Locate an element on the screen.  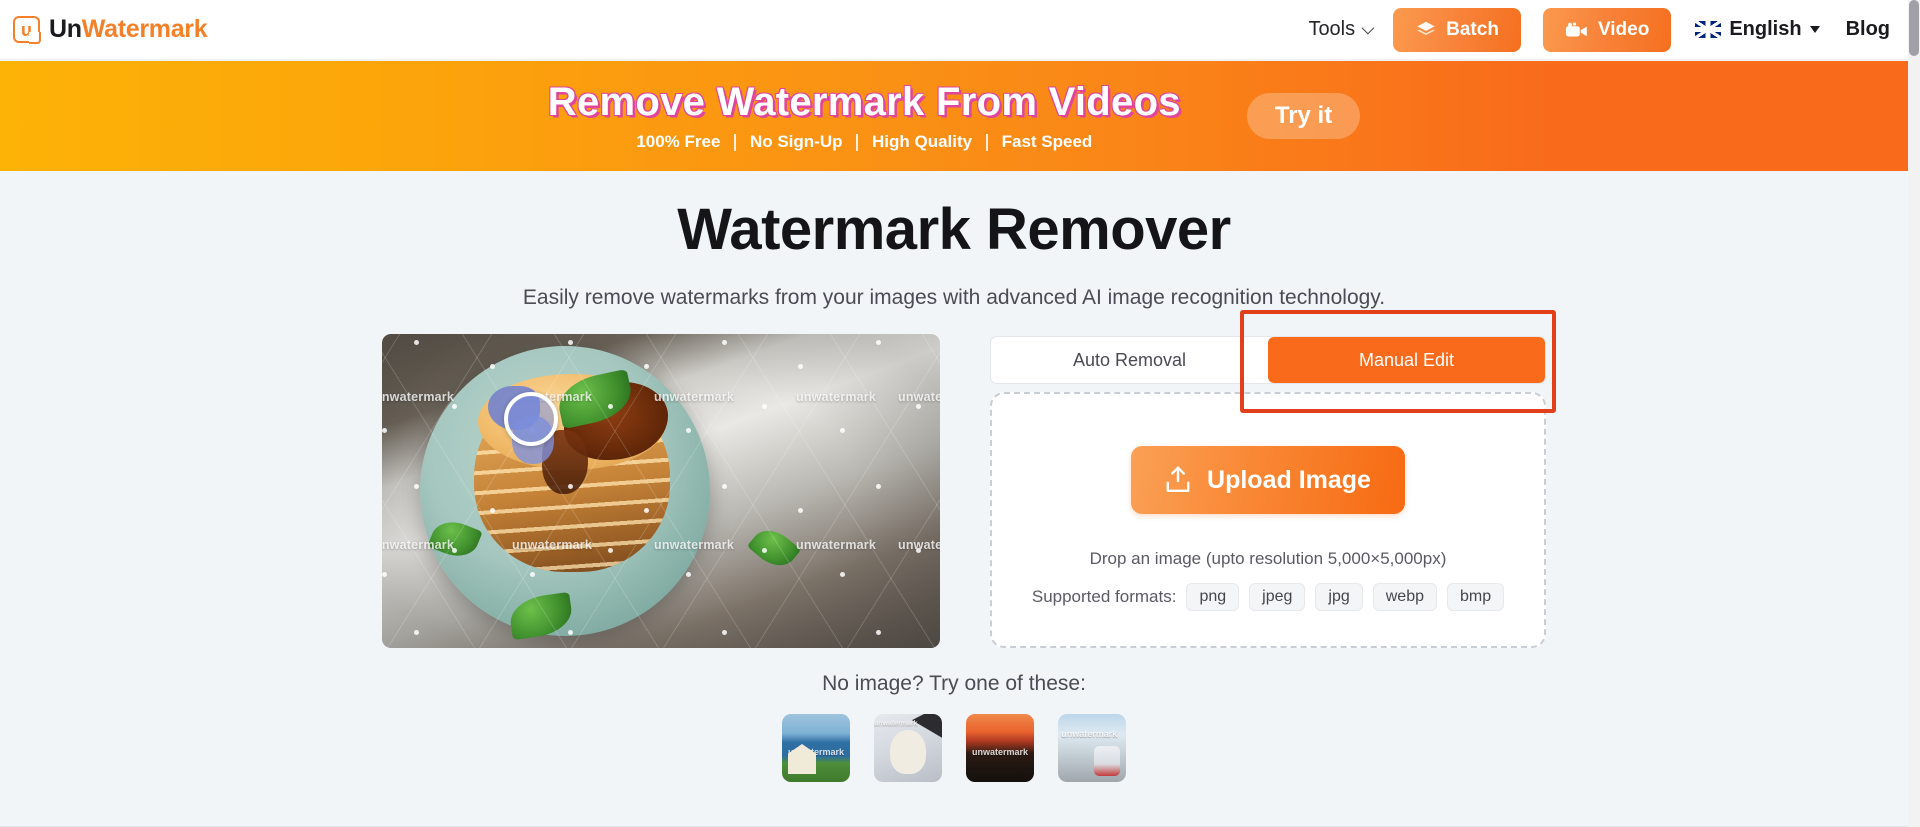
promo-banner-title: Remove Watermark From Videos is located at coordinates (864, 102).